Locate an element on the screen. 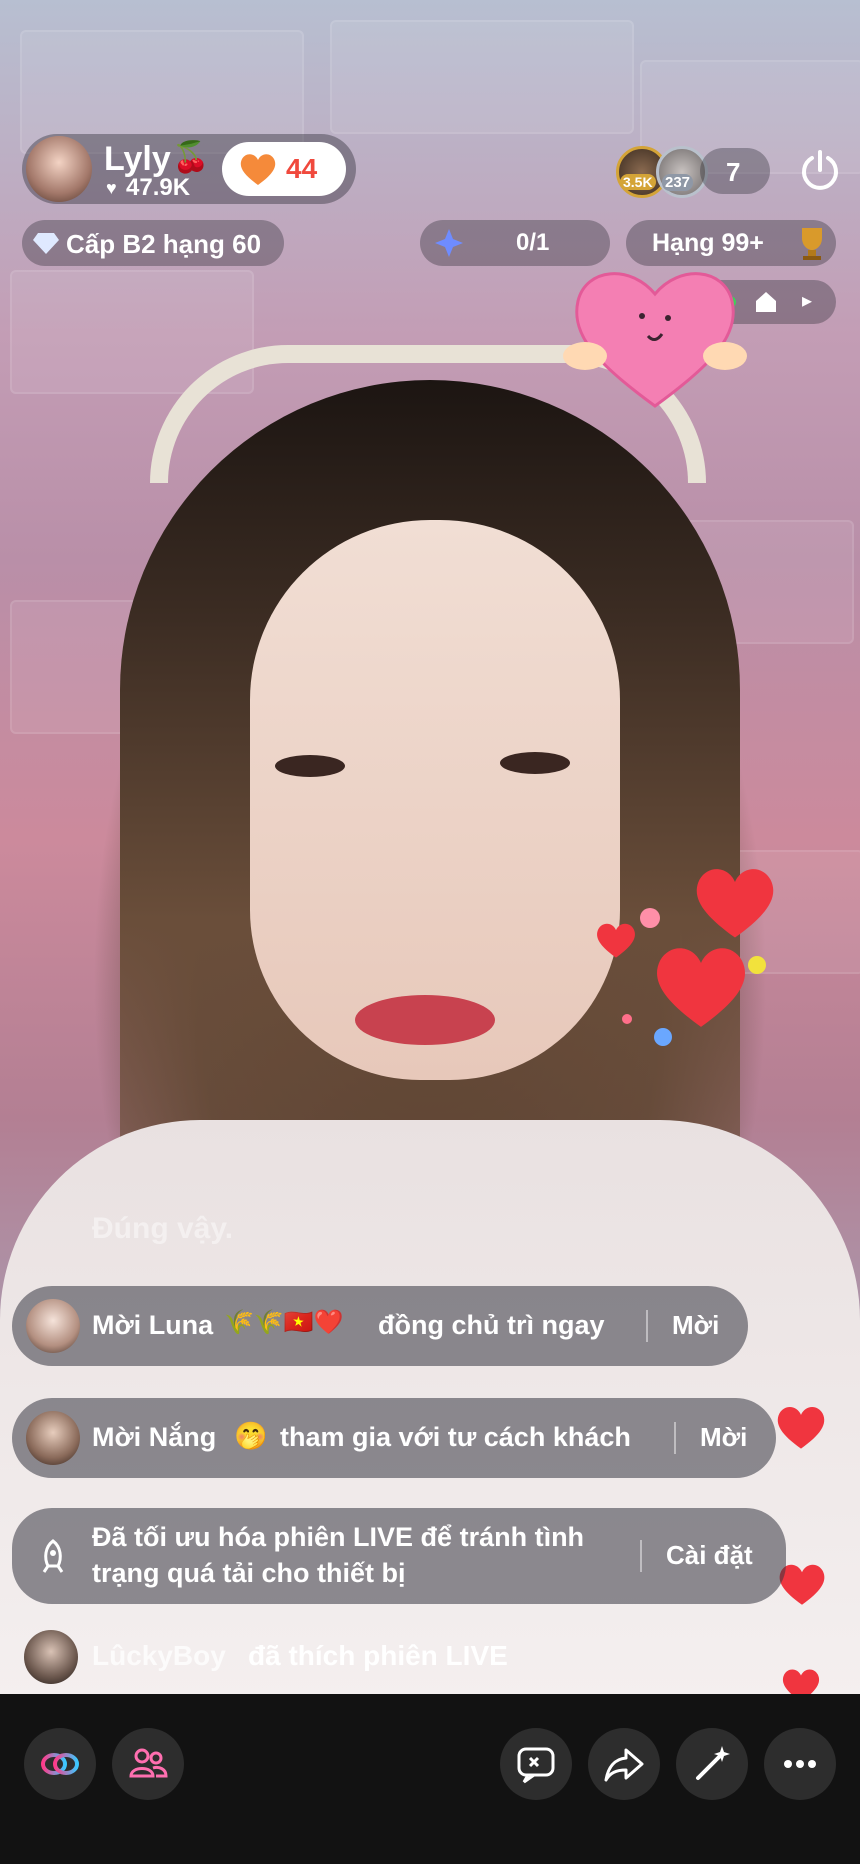 The image size is (860, 1864). cherry-icon: 🍒 is located at coordinates (191, 157).